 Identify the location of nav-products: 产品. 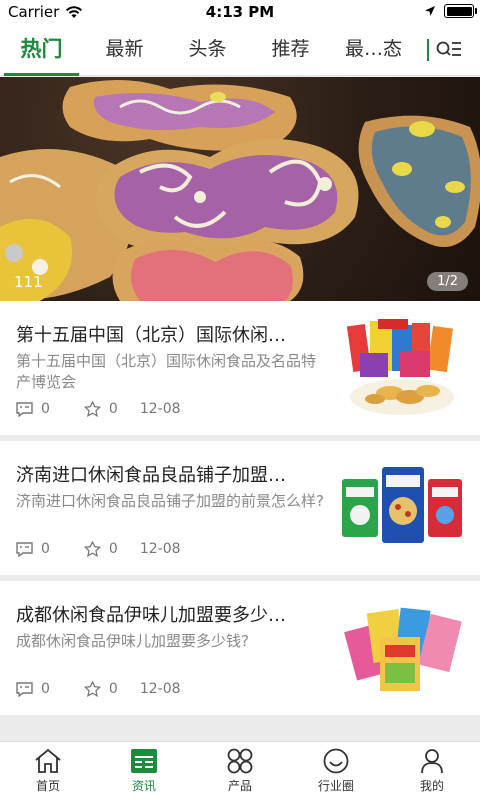
(240, 771).